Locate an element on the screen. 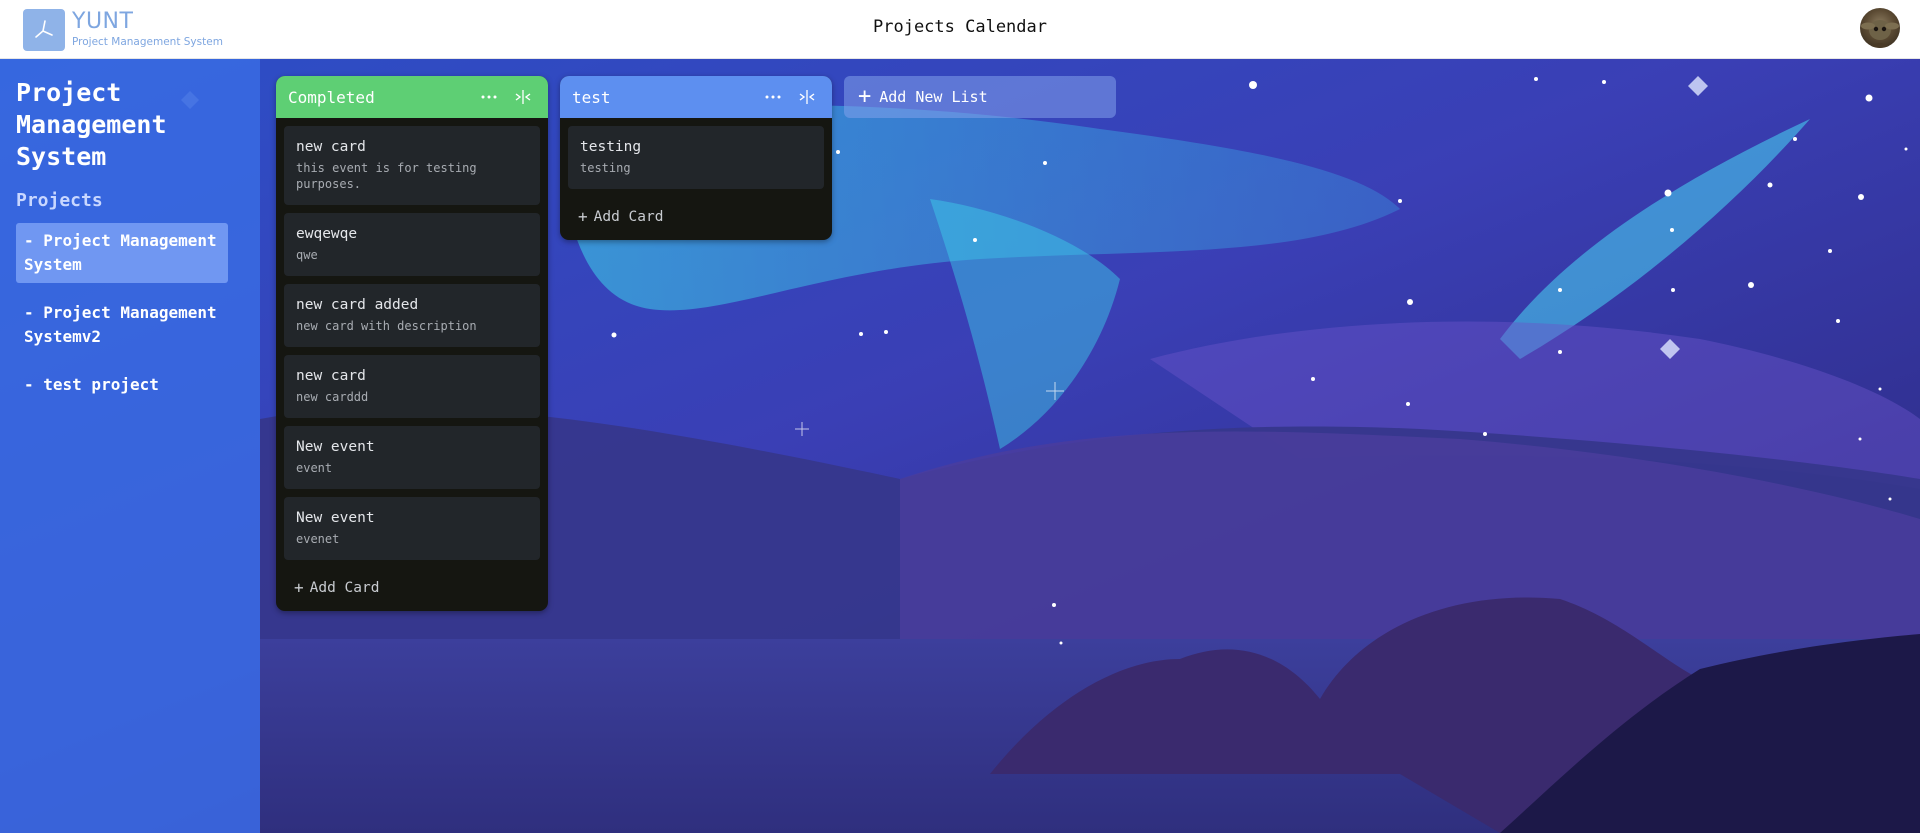 This screenshot has height=833, width=1920. projects-heading: Projects is located at coordinates (59, 200).